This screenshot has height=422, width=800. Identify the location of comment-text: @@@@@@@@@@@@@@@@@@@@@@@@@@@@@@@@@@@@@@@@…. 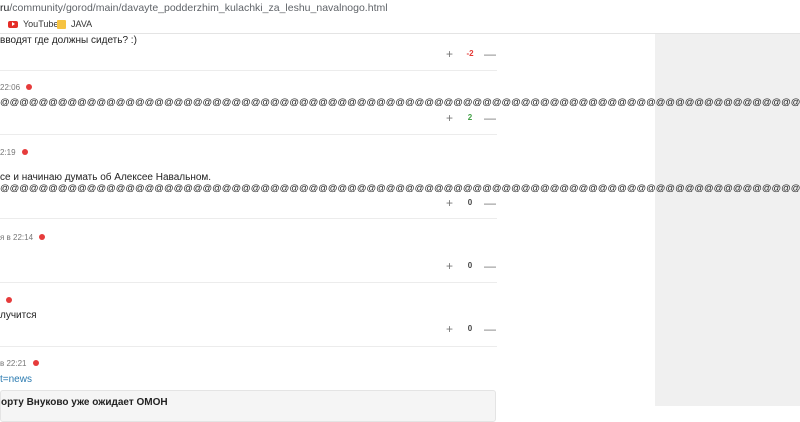
(400, 102).